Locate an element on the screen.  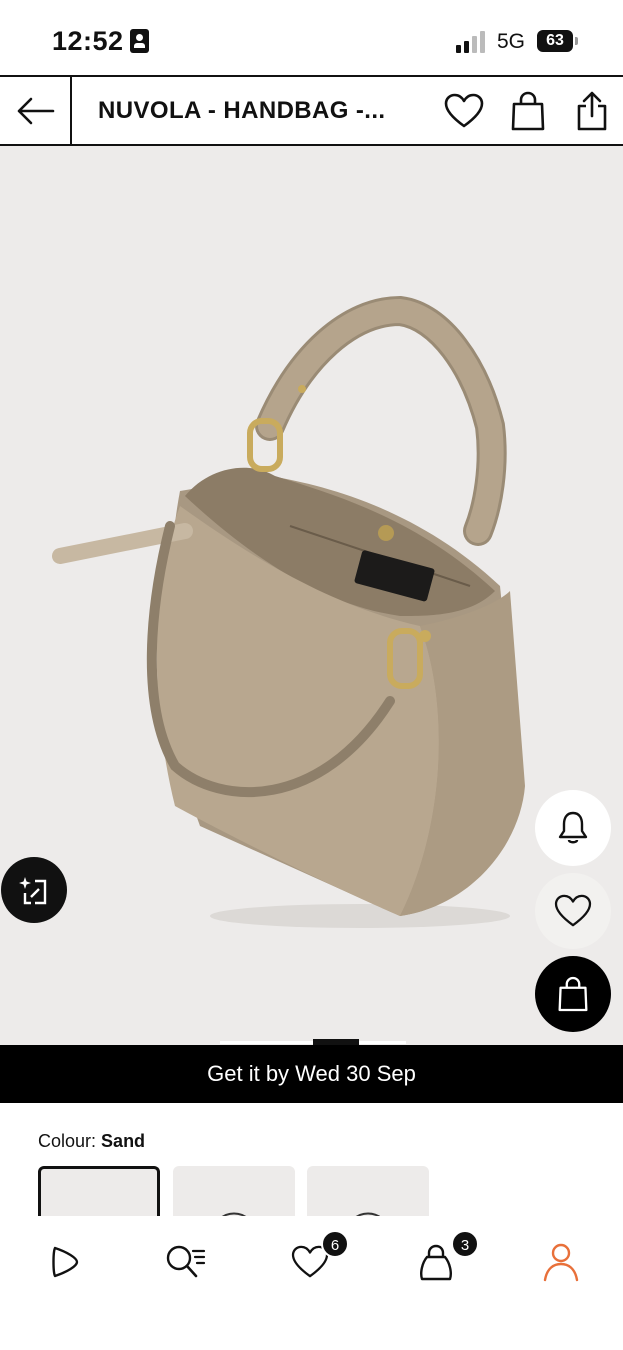
nav-bag: 3 is located at coordinates (443, 1260).